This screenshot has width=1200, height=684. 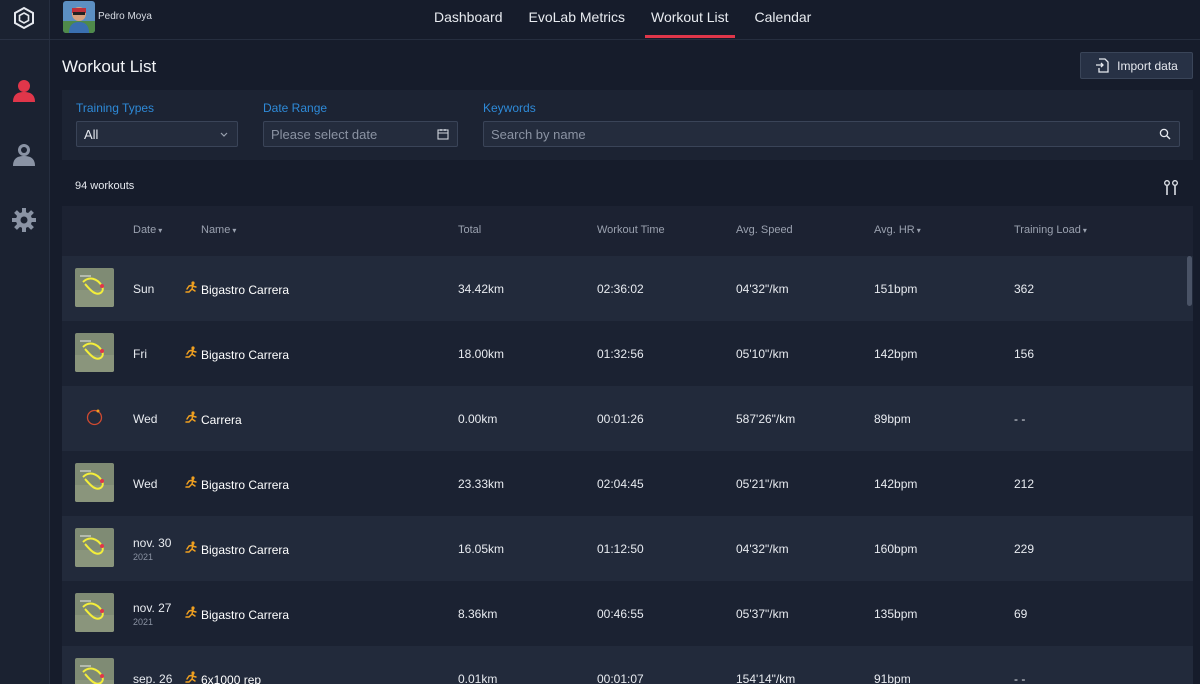 I want to click on row-workout-time: 02:36:02, so click(x=620, y=289).